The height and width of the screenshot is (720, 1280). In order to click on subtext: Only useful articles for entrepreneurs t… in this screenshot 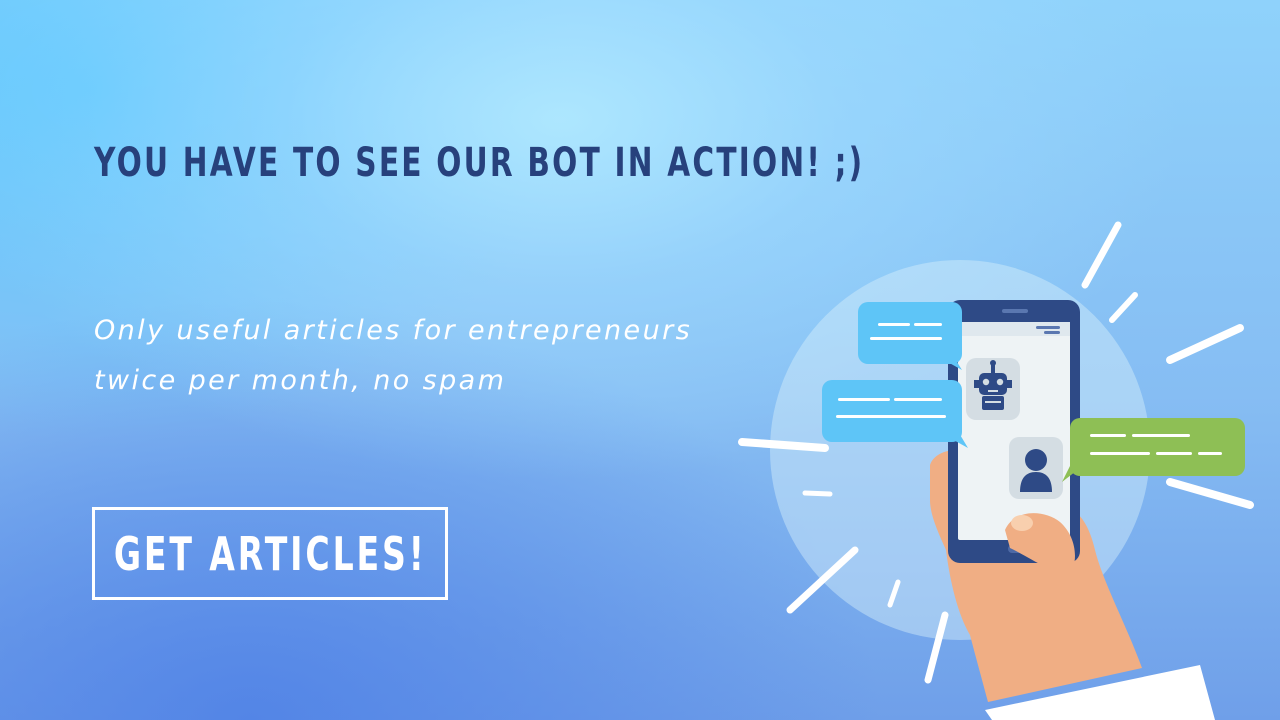, I will do `click(393, 356)`.